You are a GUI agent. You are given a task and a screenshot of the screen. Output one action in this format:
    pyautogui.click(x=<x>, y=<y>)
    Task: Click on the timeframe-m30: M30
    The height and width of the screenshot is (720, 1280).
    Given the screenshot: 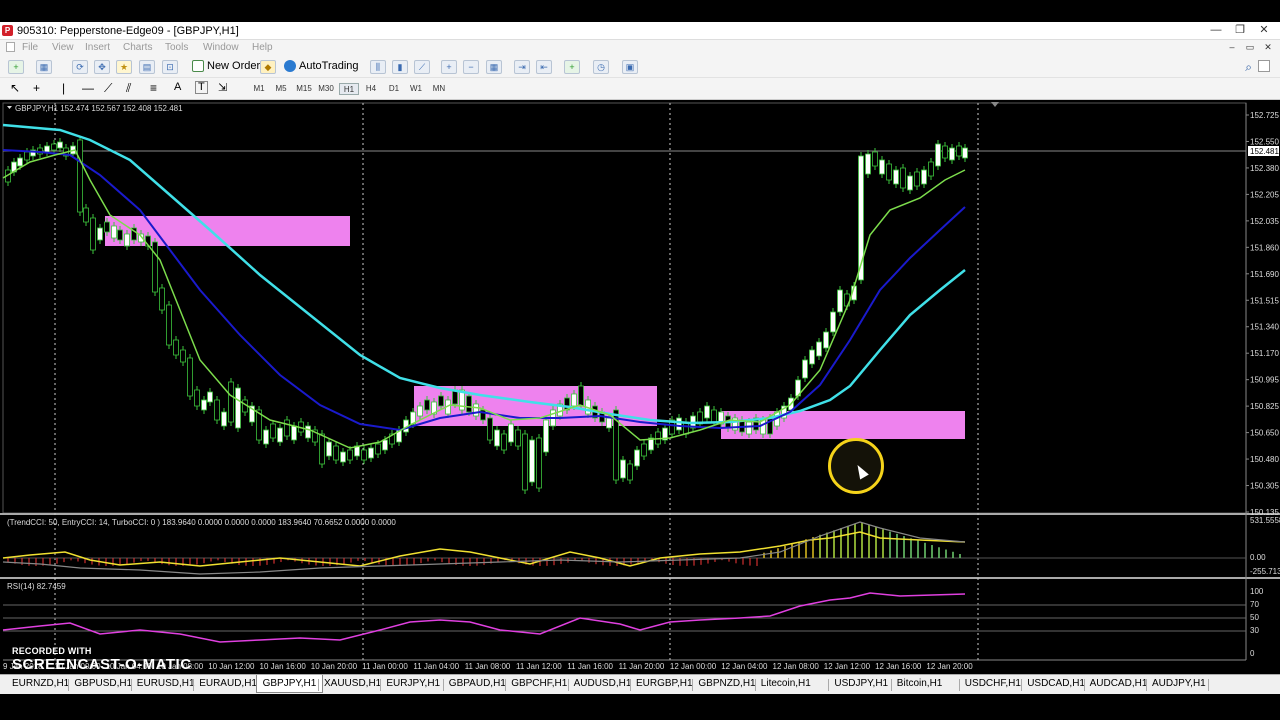 What is the action you would take?
    pyautogui.click(x=326, y=89)
    